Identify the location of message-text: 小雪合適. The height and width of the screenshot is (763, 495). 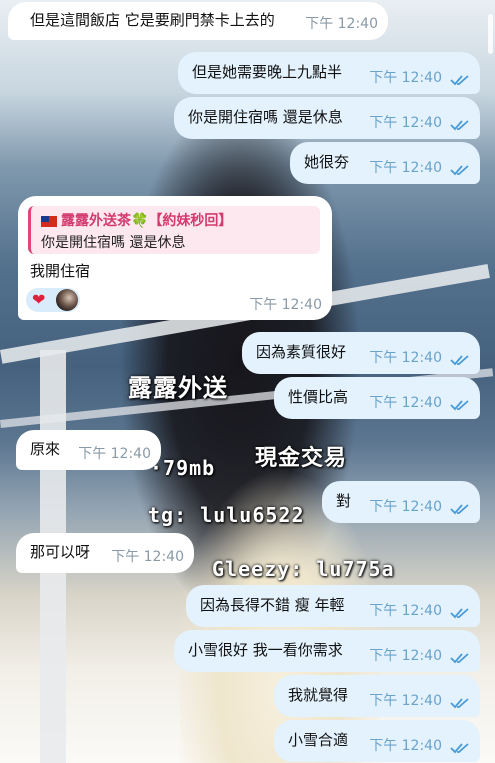
(318, 739).